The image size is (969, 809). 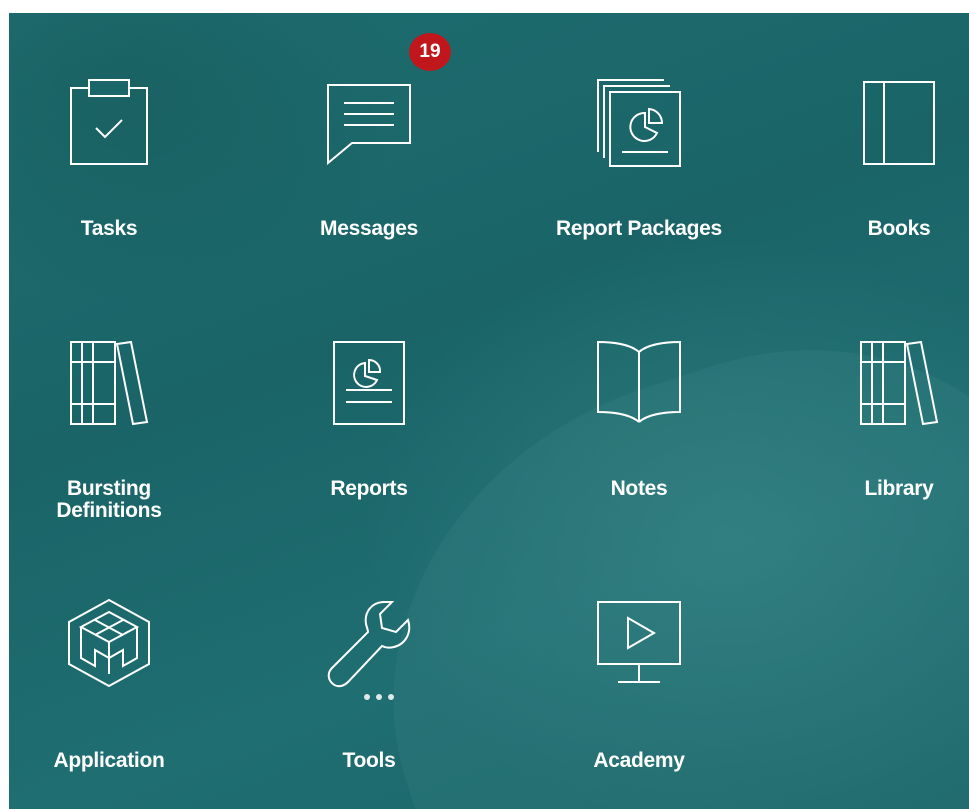 What do you see at coordinates (879, 383) in the screenshot?
I see `library-icon` at bounding box center [879, 383].